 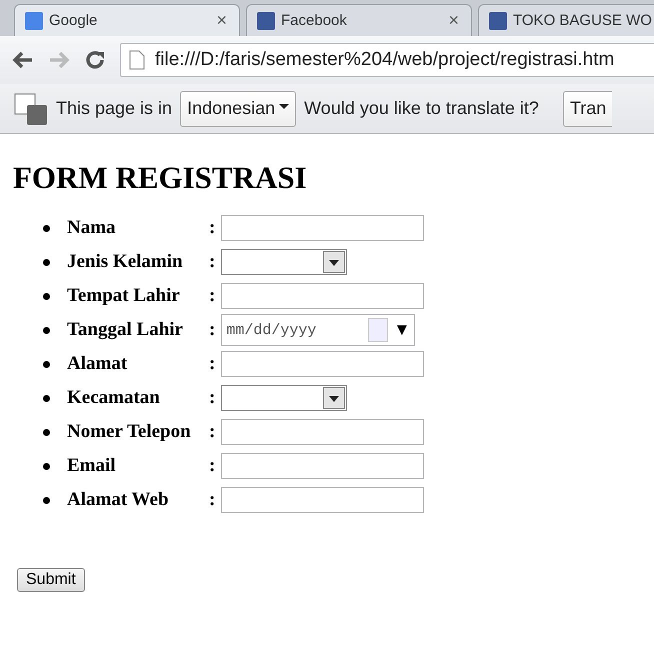 I want to click on page-heading: FORM REGISTRASI, so click(x=160, y=178).